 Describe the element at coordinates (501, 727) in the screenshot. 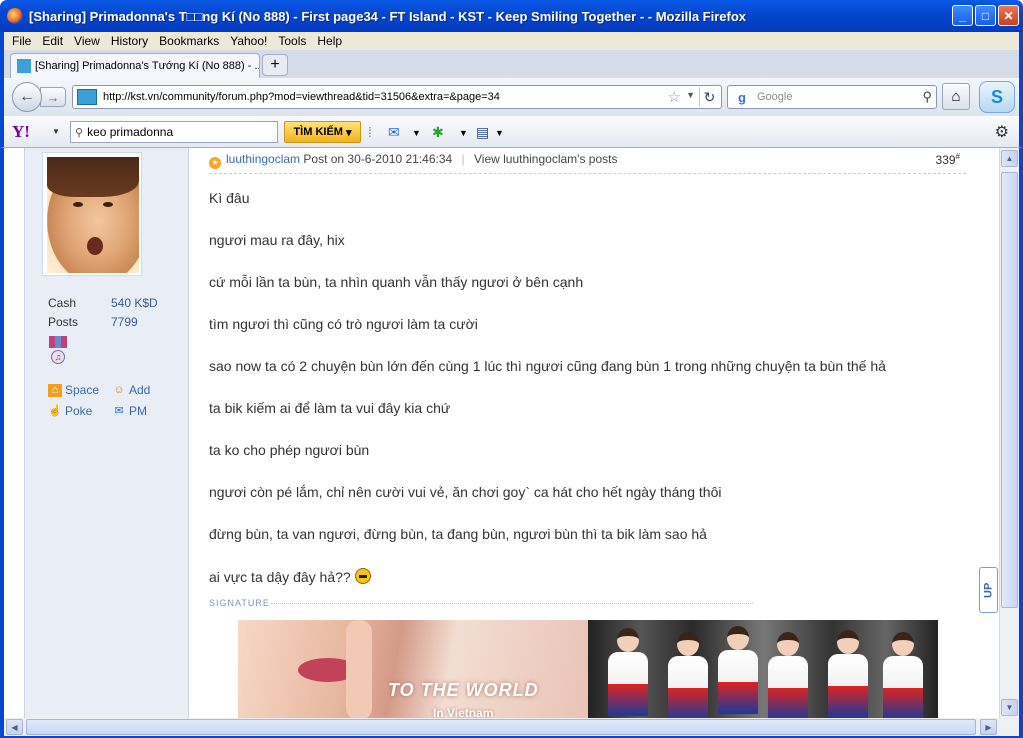

I see `horizontal-scrollbar-thumb` at that location.